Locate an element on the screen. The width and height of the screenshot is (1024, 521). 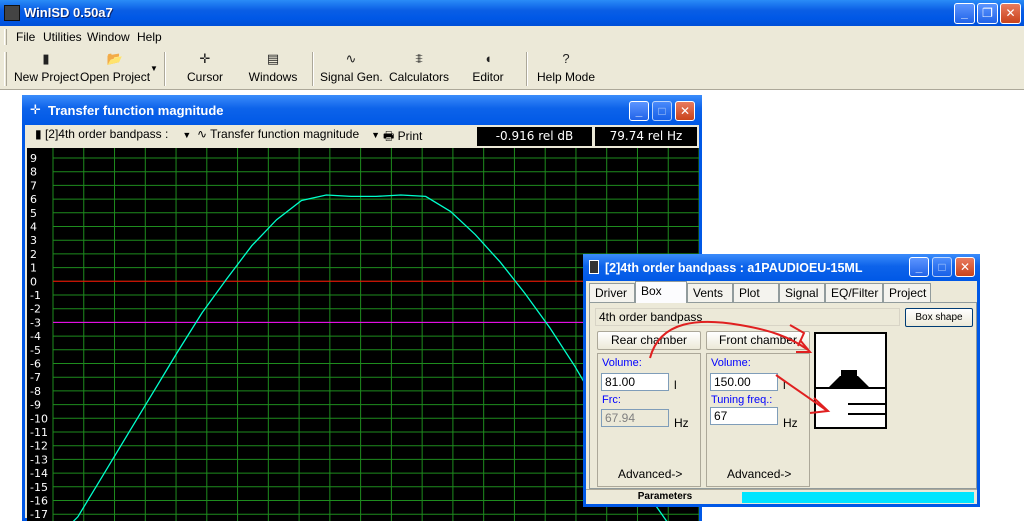
y-tick-label: -6 is located at coordinates (35, 364).